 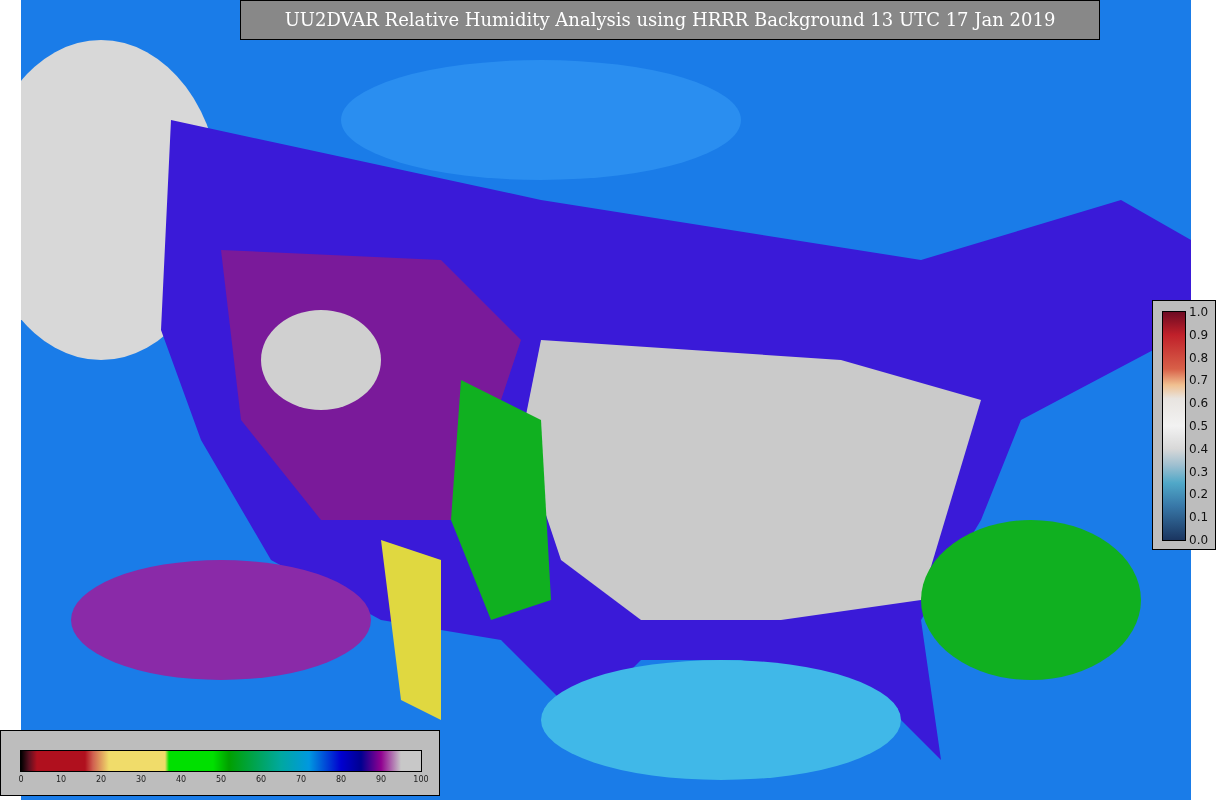 I want to click on tick-label: 30, so click(x=141, y=780).